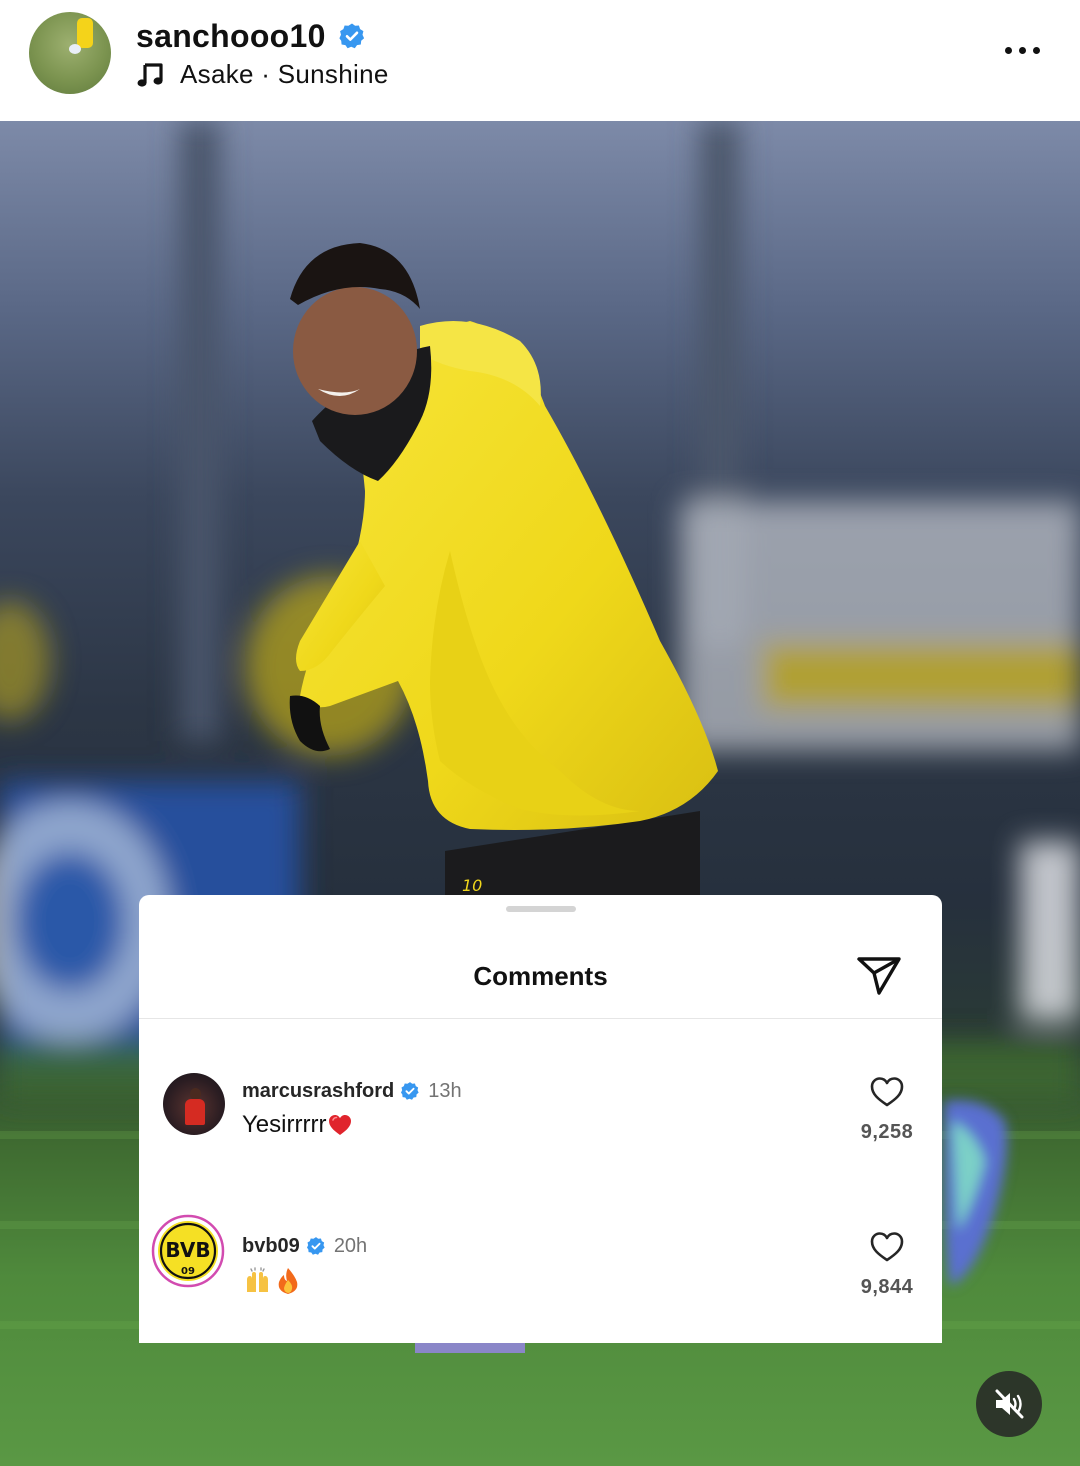 Image resolution: width=1080 pixels, height=1466 pixels. Describe the element at coordinates (340, 1125) in the screenshot. I see `red-heart-icon` at that location.